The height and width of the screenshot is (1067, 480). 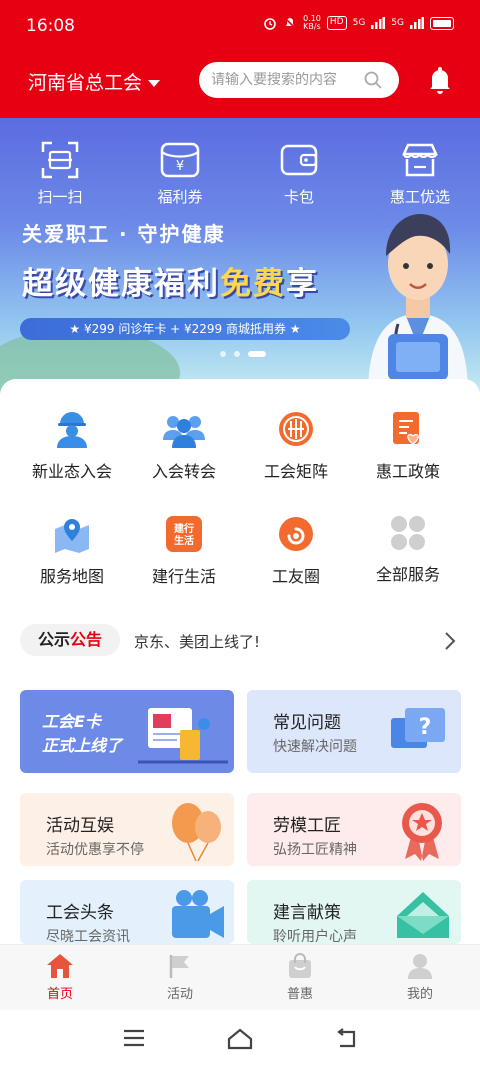 I want to click on pager-dot-active, so click(x=257, y=354).